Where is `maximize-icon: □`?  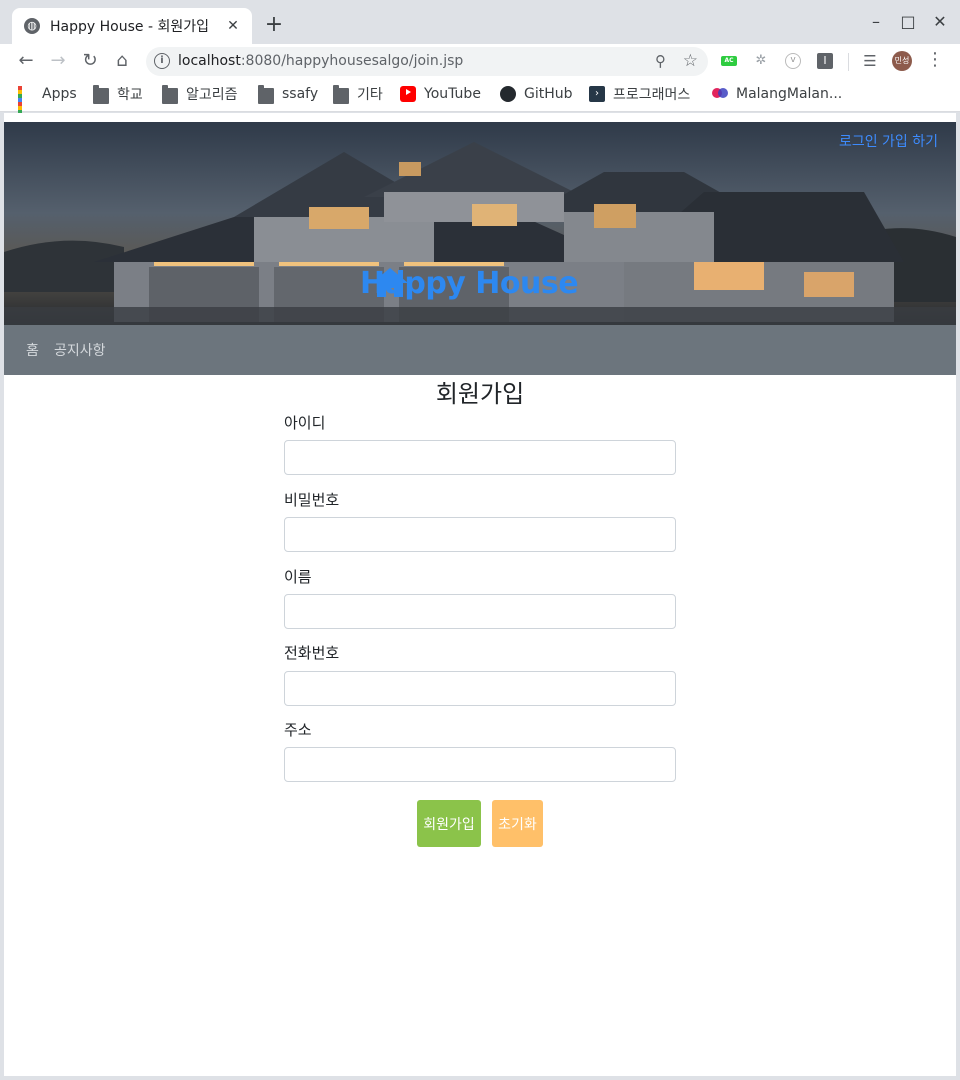 maximize-icon: □ is located at coordinates (908, 21).